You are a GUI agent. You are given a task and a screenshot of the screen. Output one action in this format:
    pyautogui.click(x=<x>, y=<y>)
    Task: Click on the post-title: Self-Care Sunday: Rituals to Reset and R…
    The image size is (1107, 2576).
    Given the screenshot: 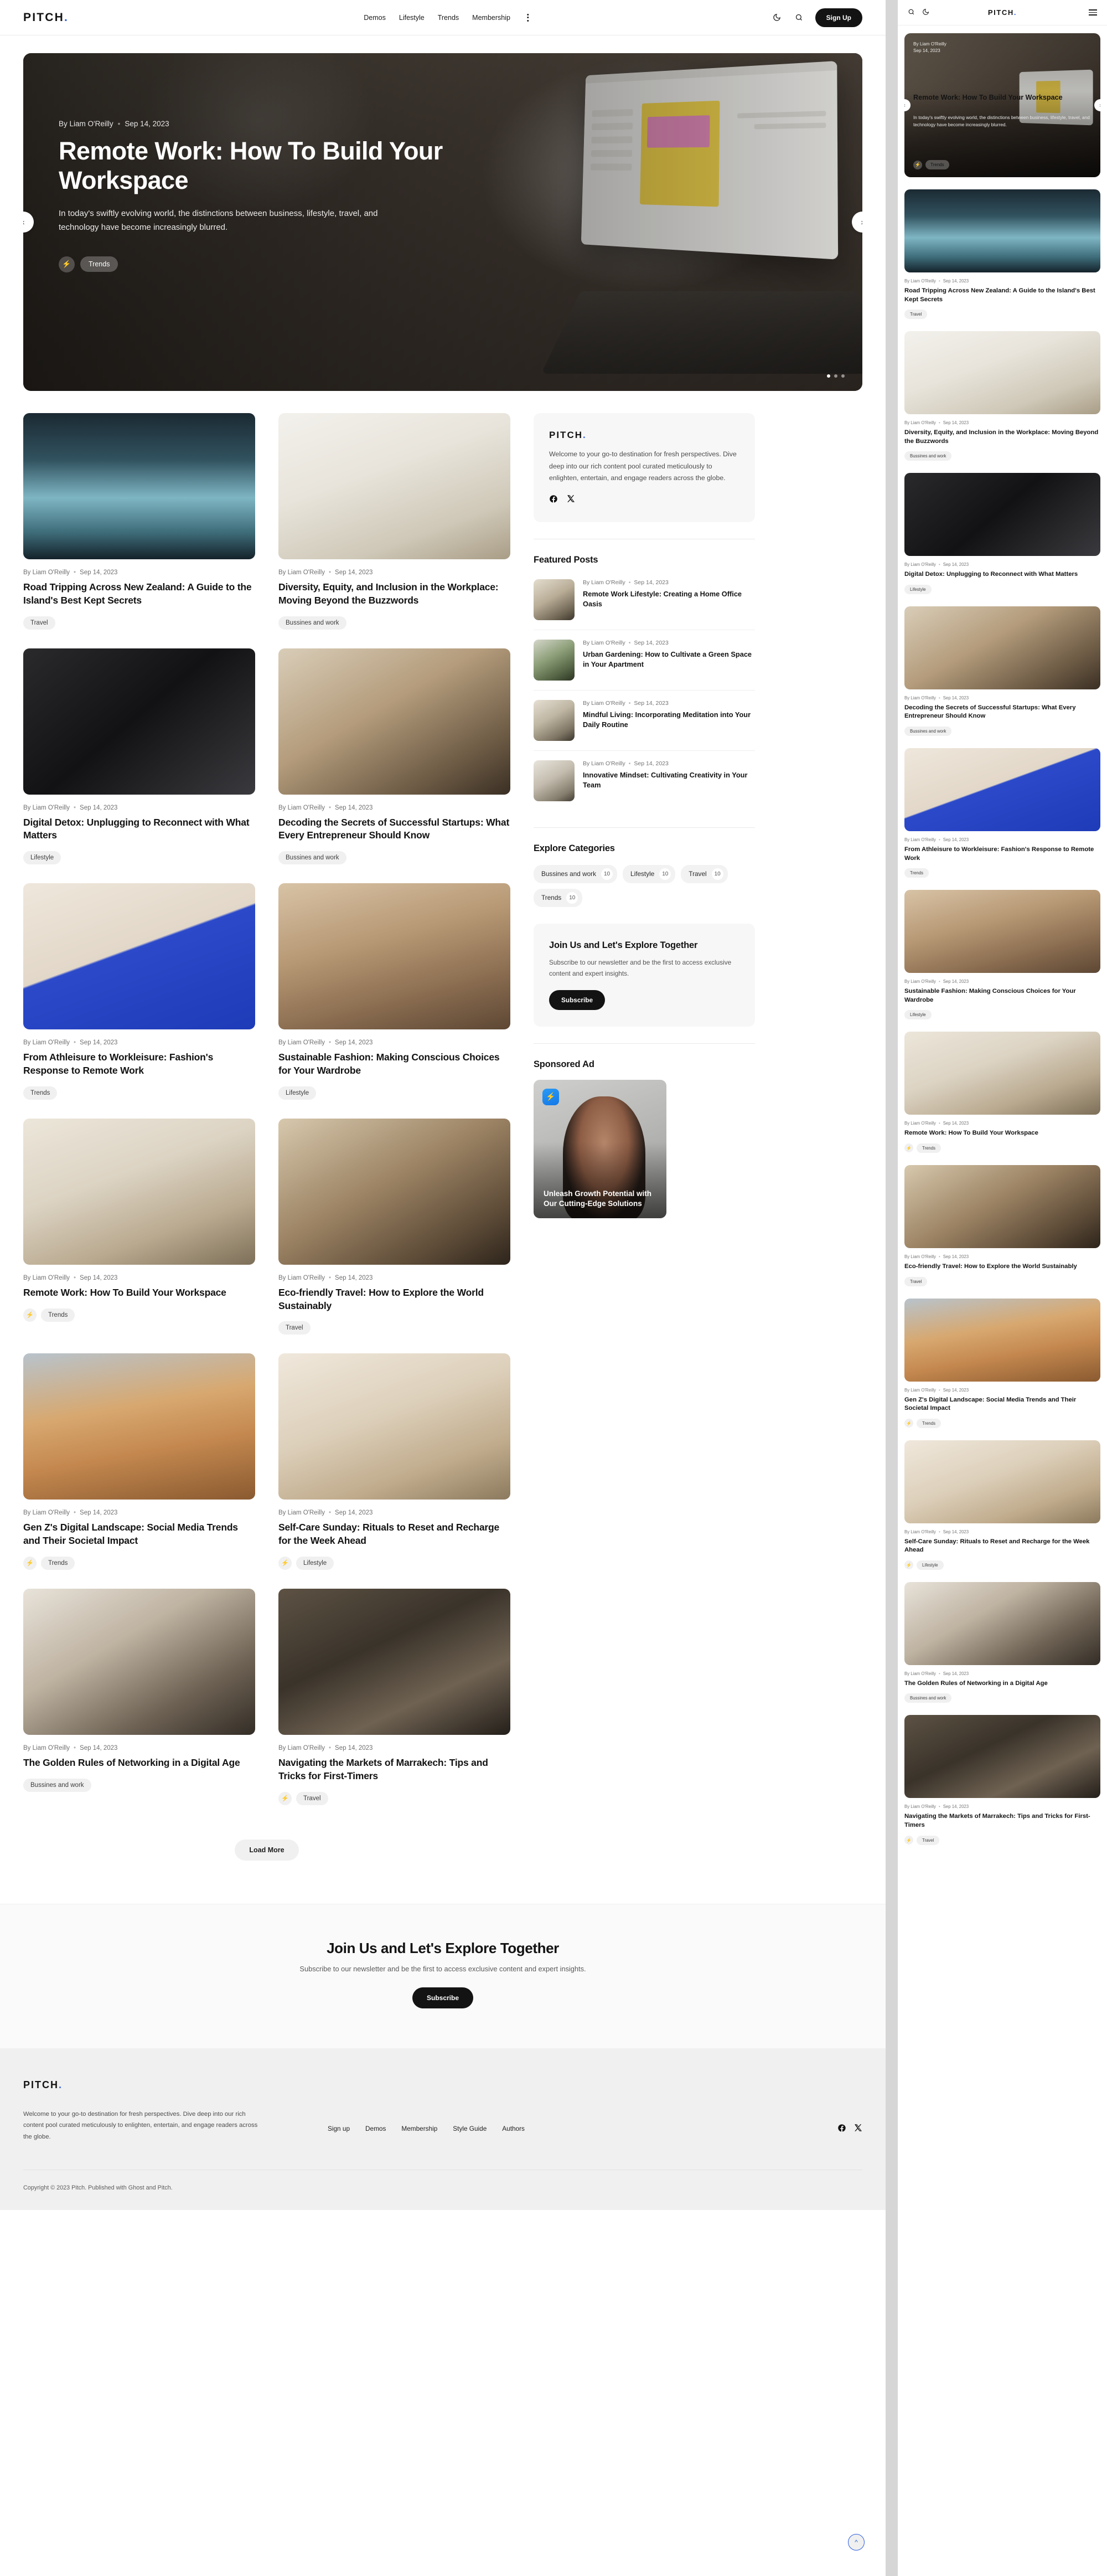 What is the action you would take?
    pyautogui.click(x=394, y=1534)
    